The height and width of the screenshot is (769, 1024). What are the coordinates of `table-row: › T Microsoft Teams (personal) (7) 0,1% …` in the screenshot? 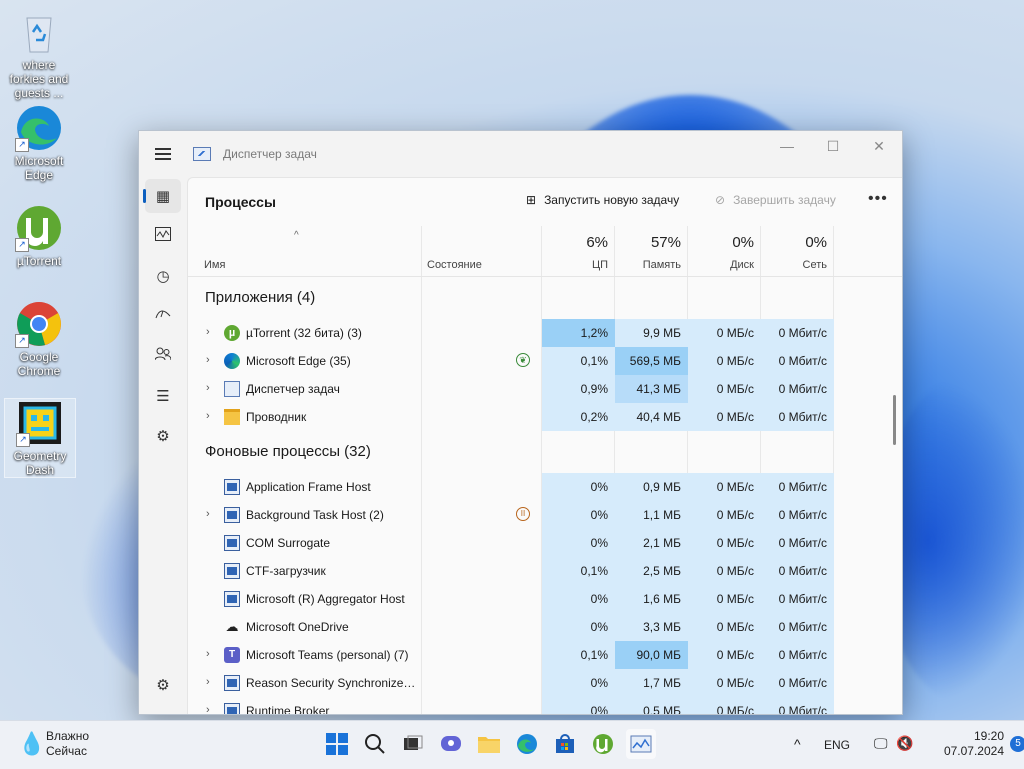 It's located at (545, 655).